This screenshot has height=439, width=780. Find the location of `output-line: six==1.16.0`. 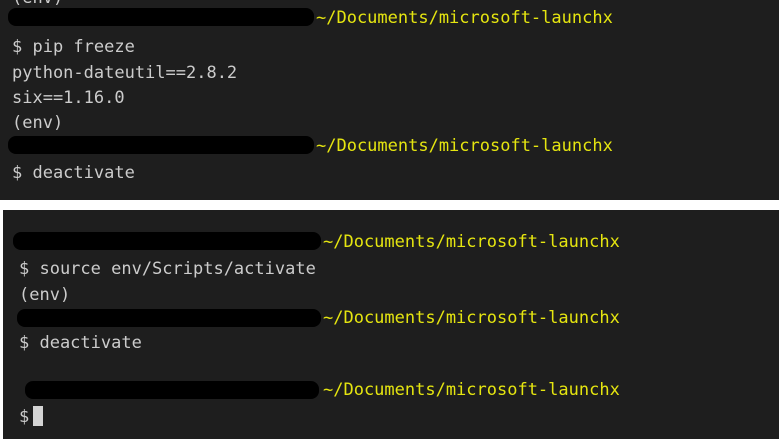

output-line: six==1.16.0 is located at coordinates (68, 98).